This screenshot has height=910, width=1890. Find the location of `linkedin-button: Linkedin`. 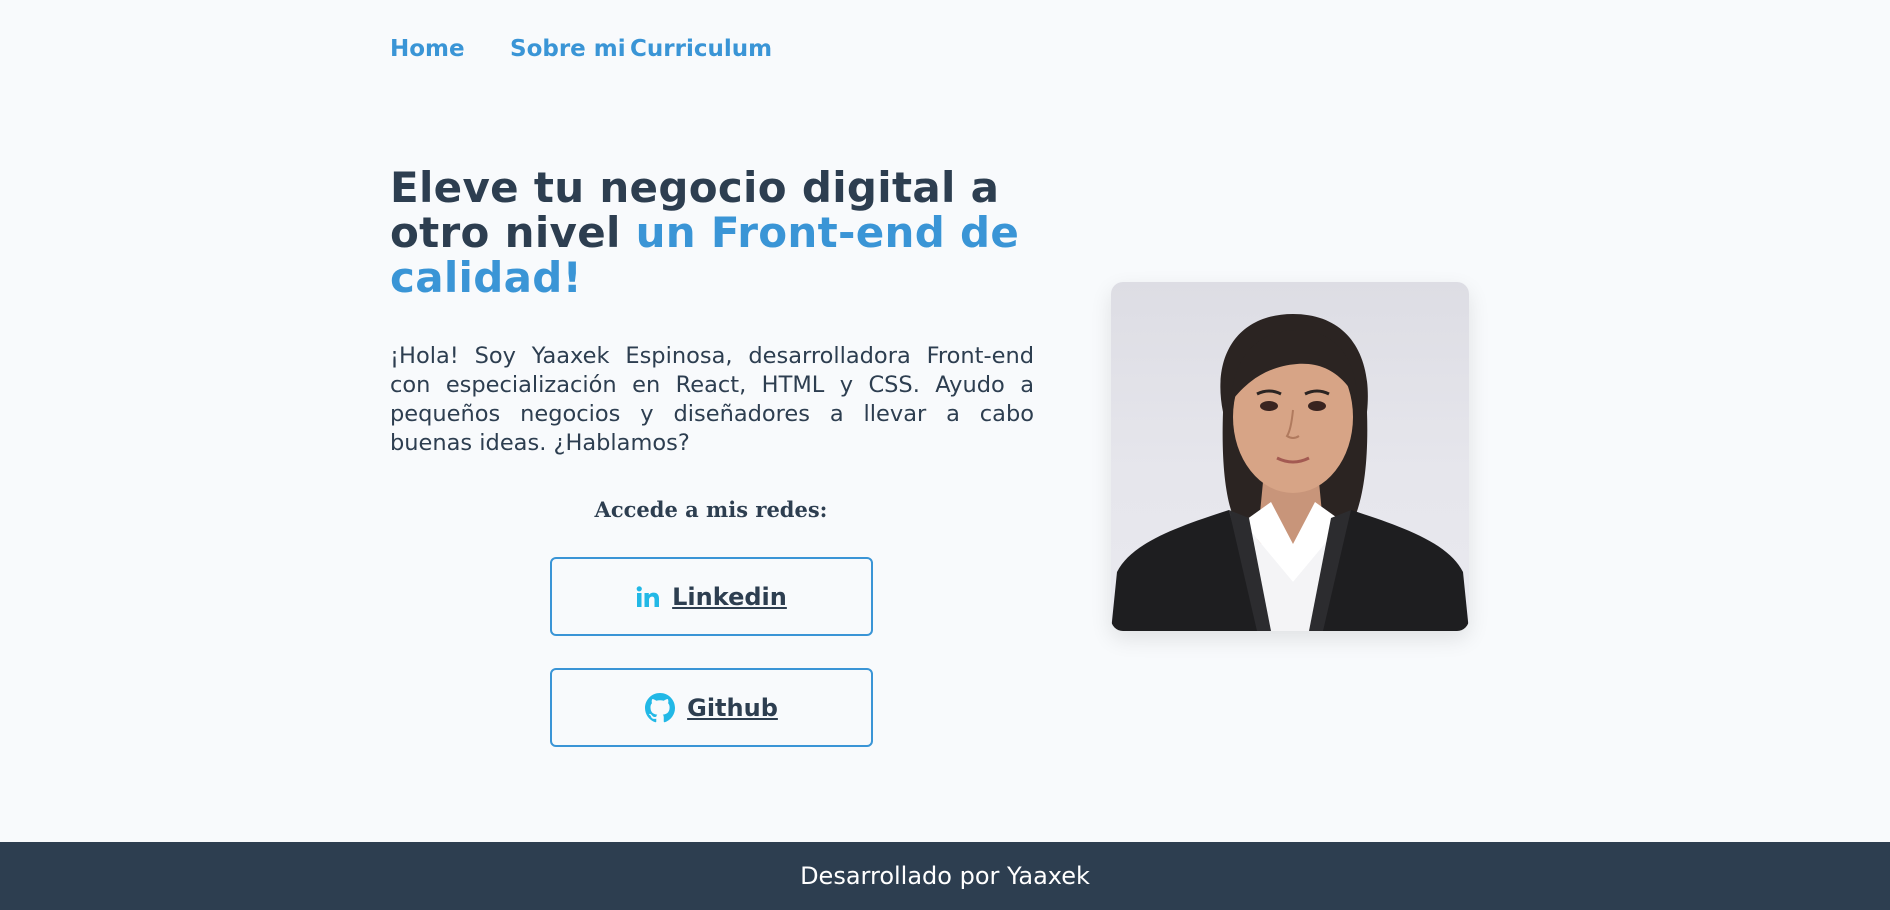

linkedin-button: Linkedin is located at coordinates (711, 596).